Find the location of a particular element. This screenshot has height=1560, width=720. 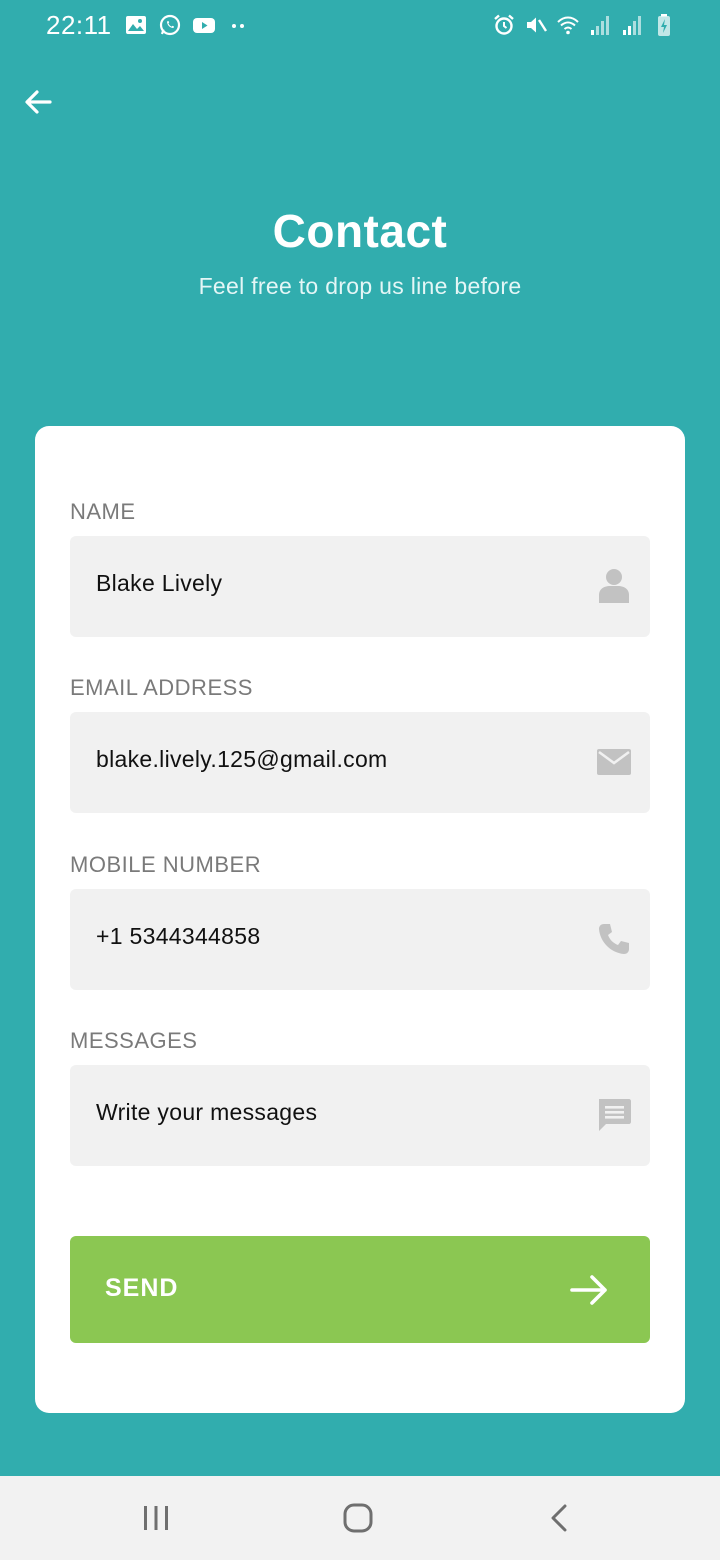

email-label: EMAIL ADDRESS is located at coordinates (161, 687).